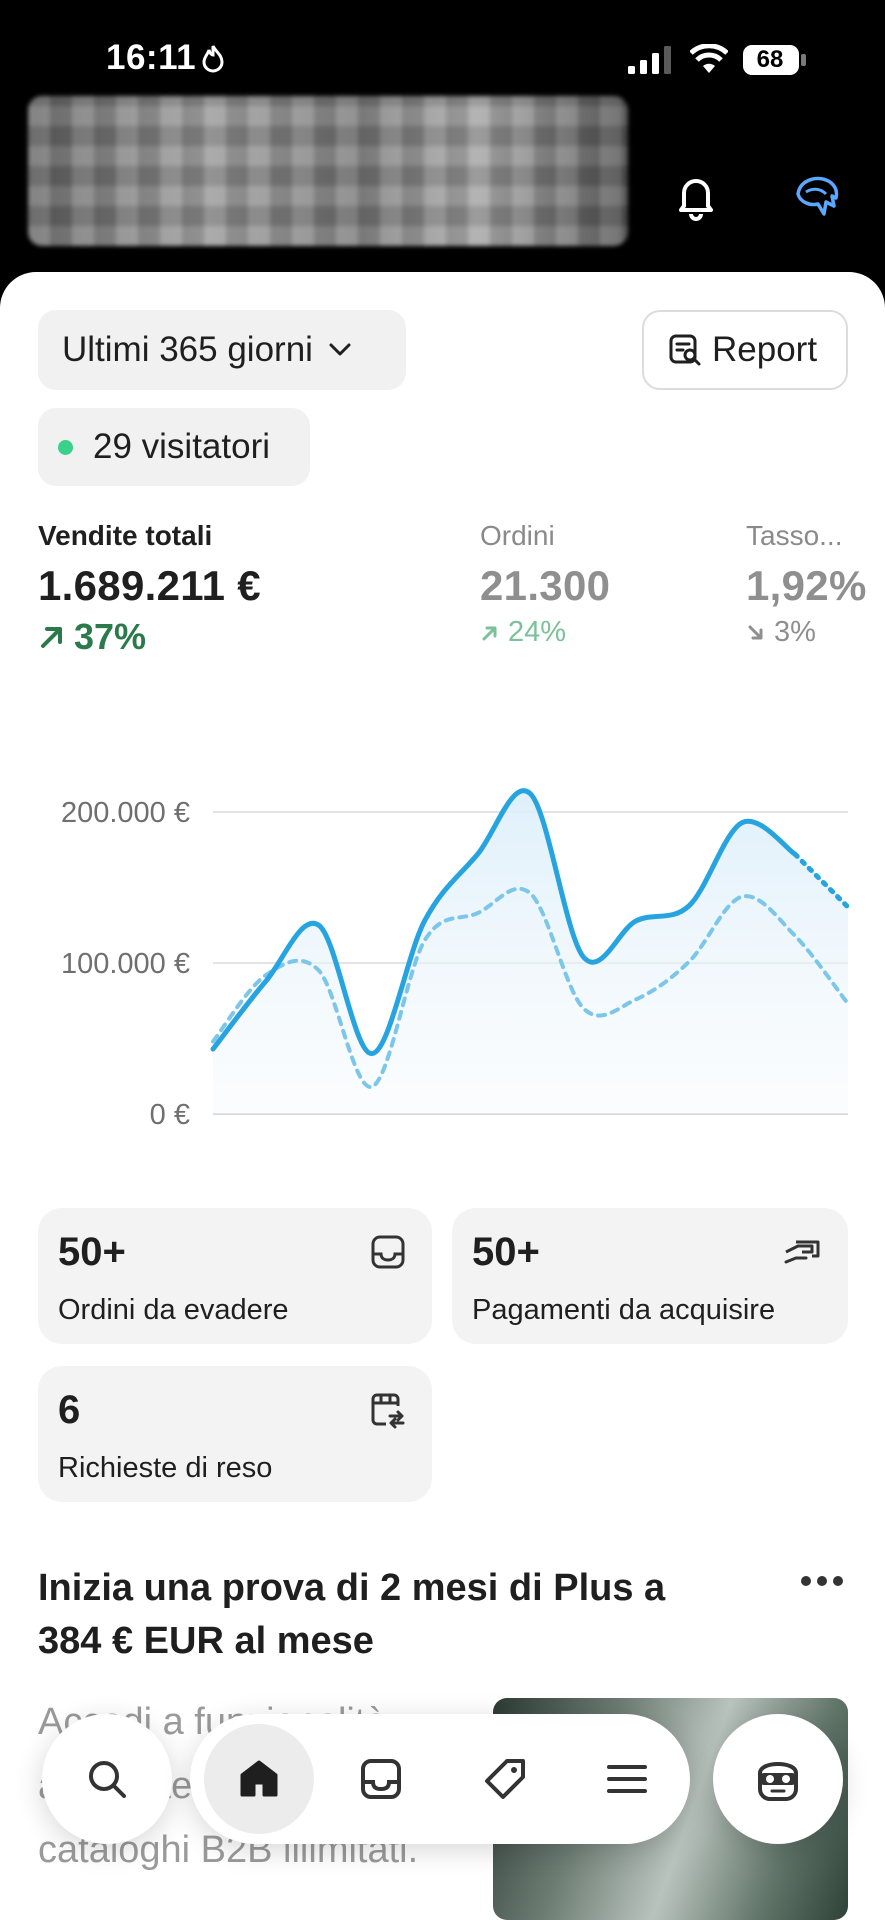 The width and height of the screenshot is (885, 1920). I want to click on nav-home-button, so click(259, 1779).